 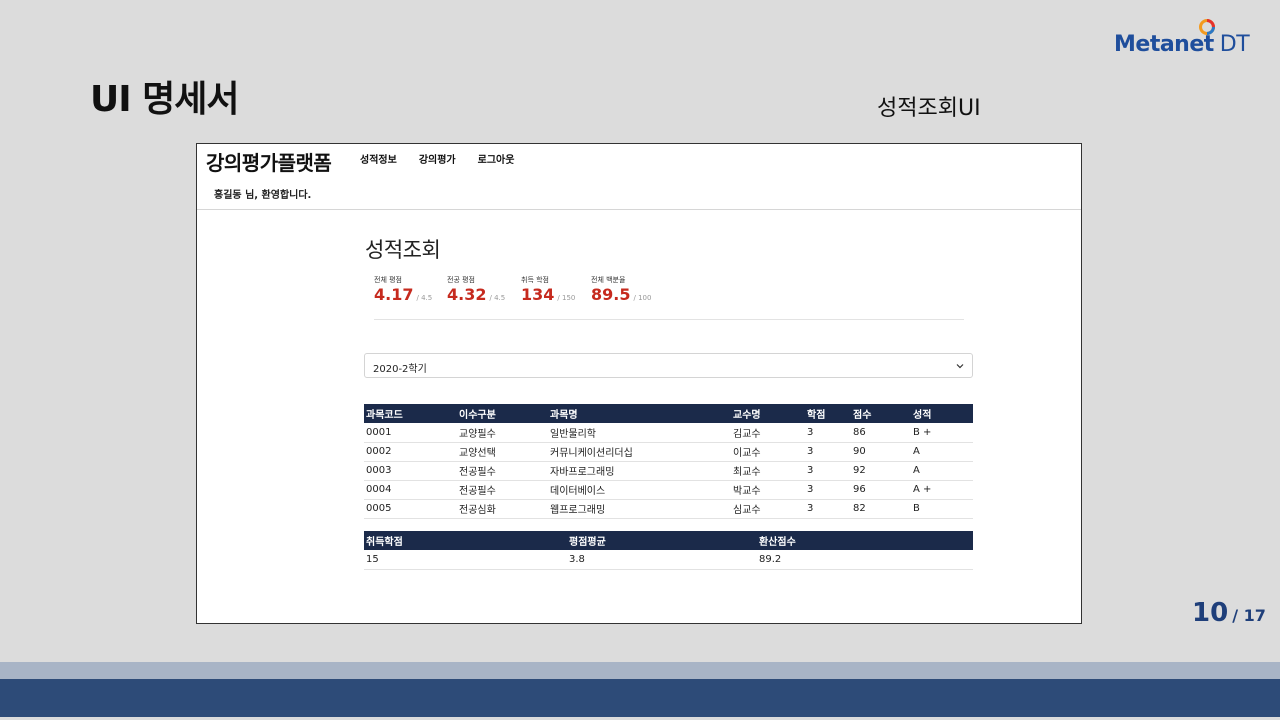 I want to click on cell-score: 92, so click(x=881, y=471).